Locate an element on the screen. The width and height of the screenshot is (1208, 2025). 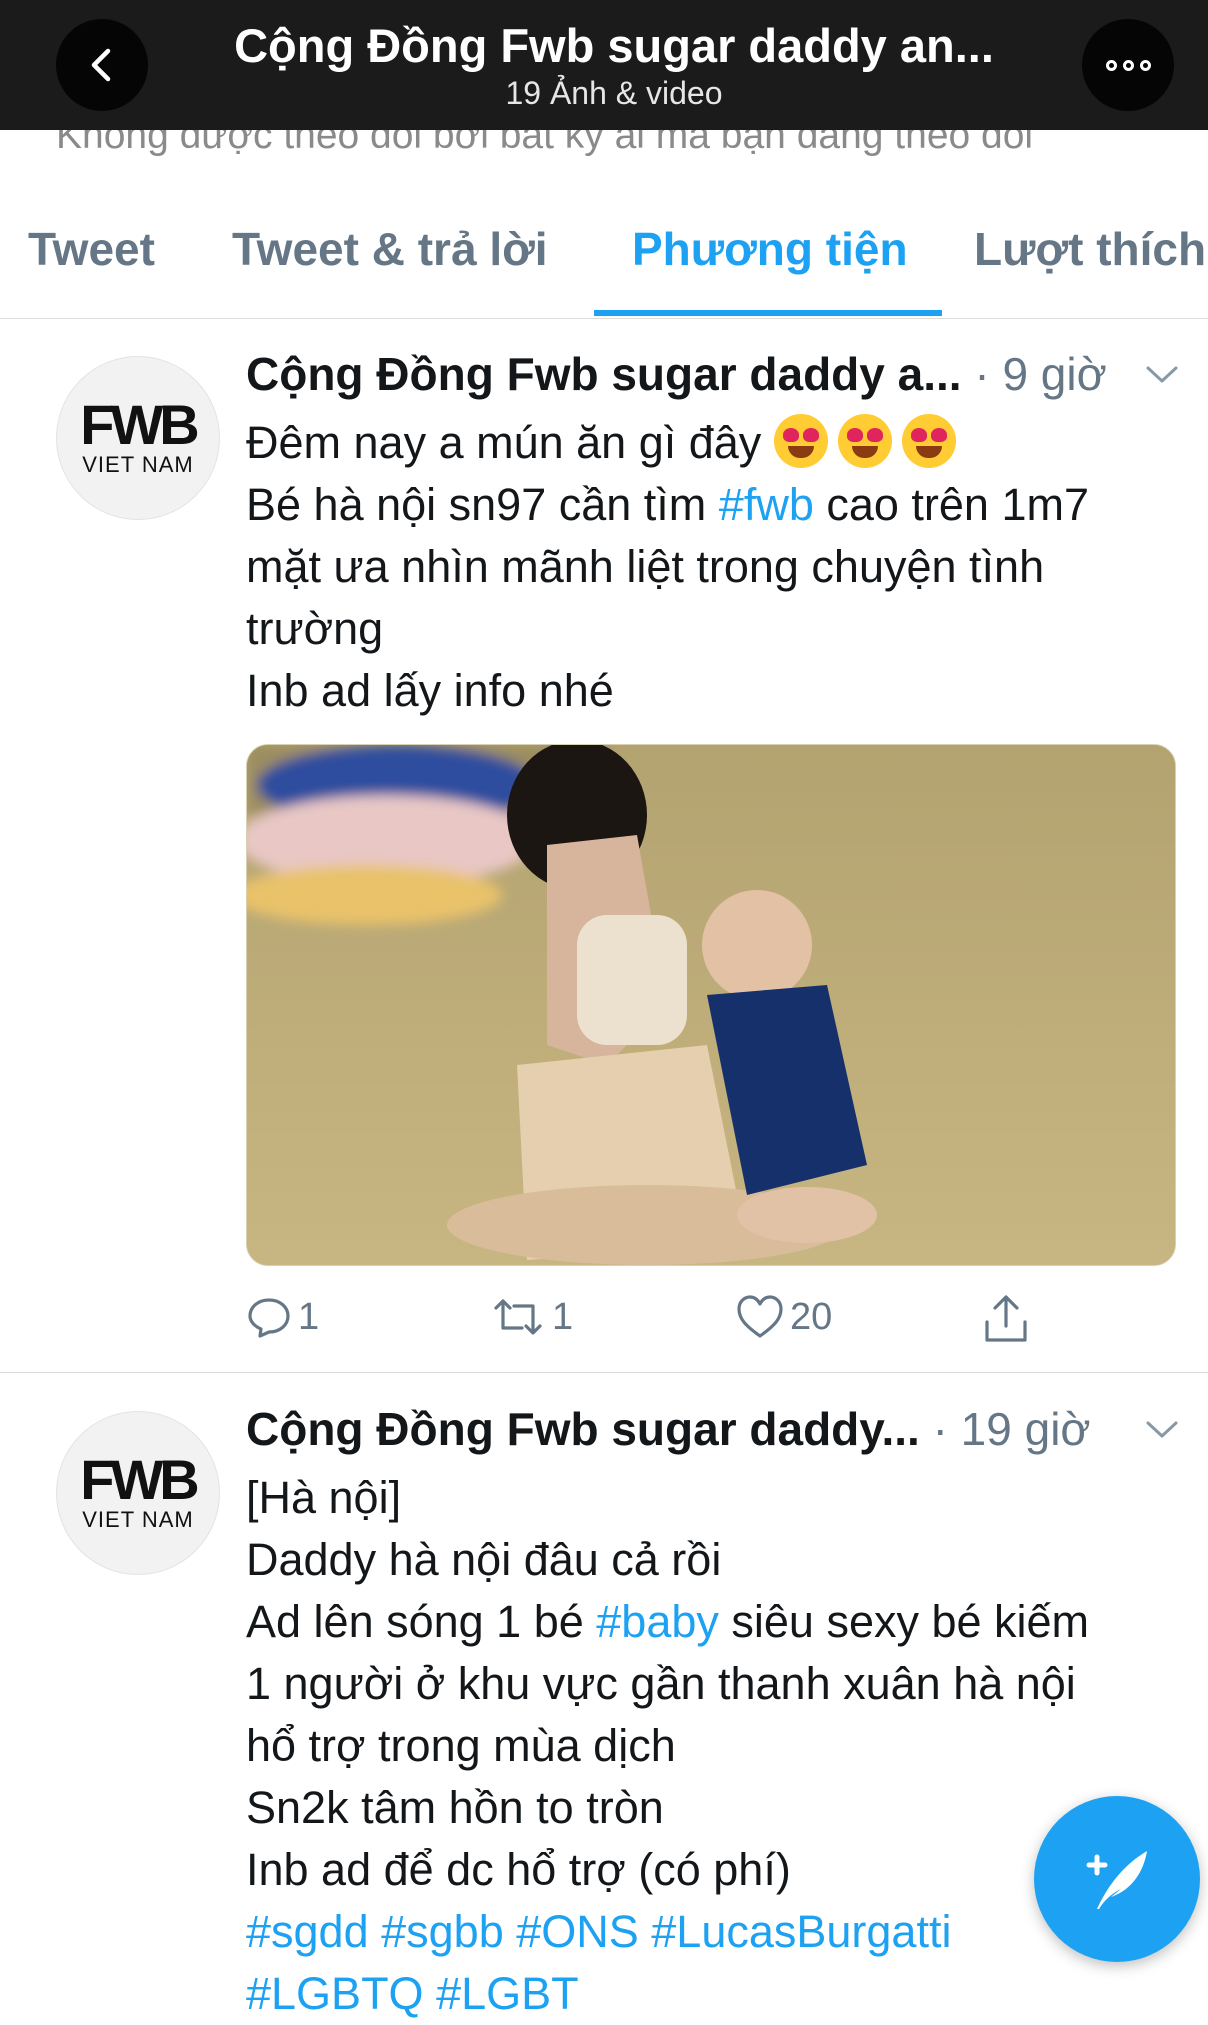
tab-likes: Lượt thích is located at coordinates (1090, 249).